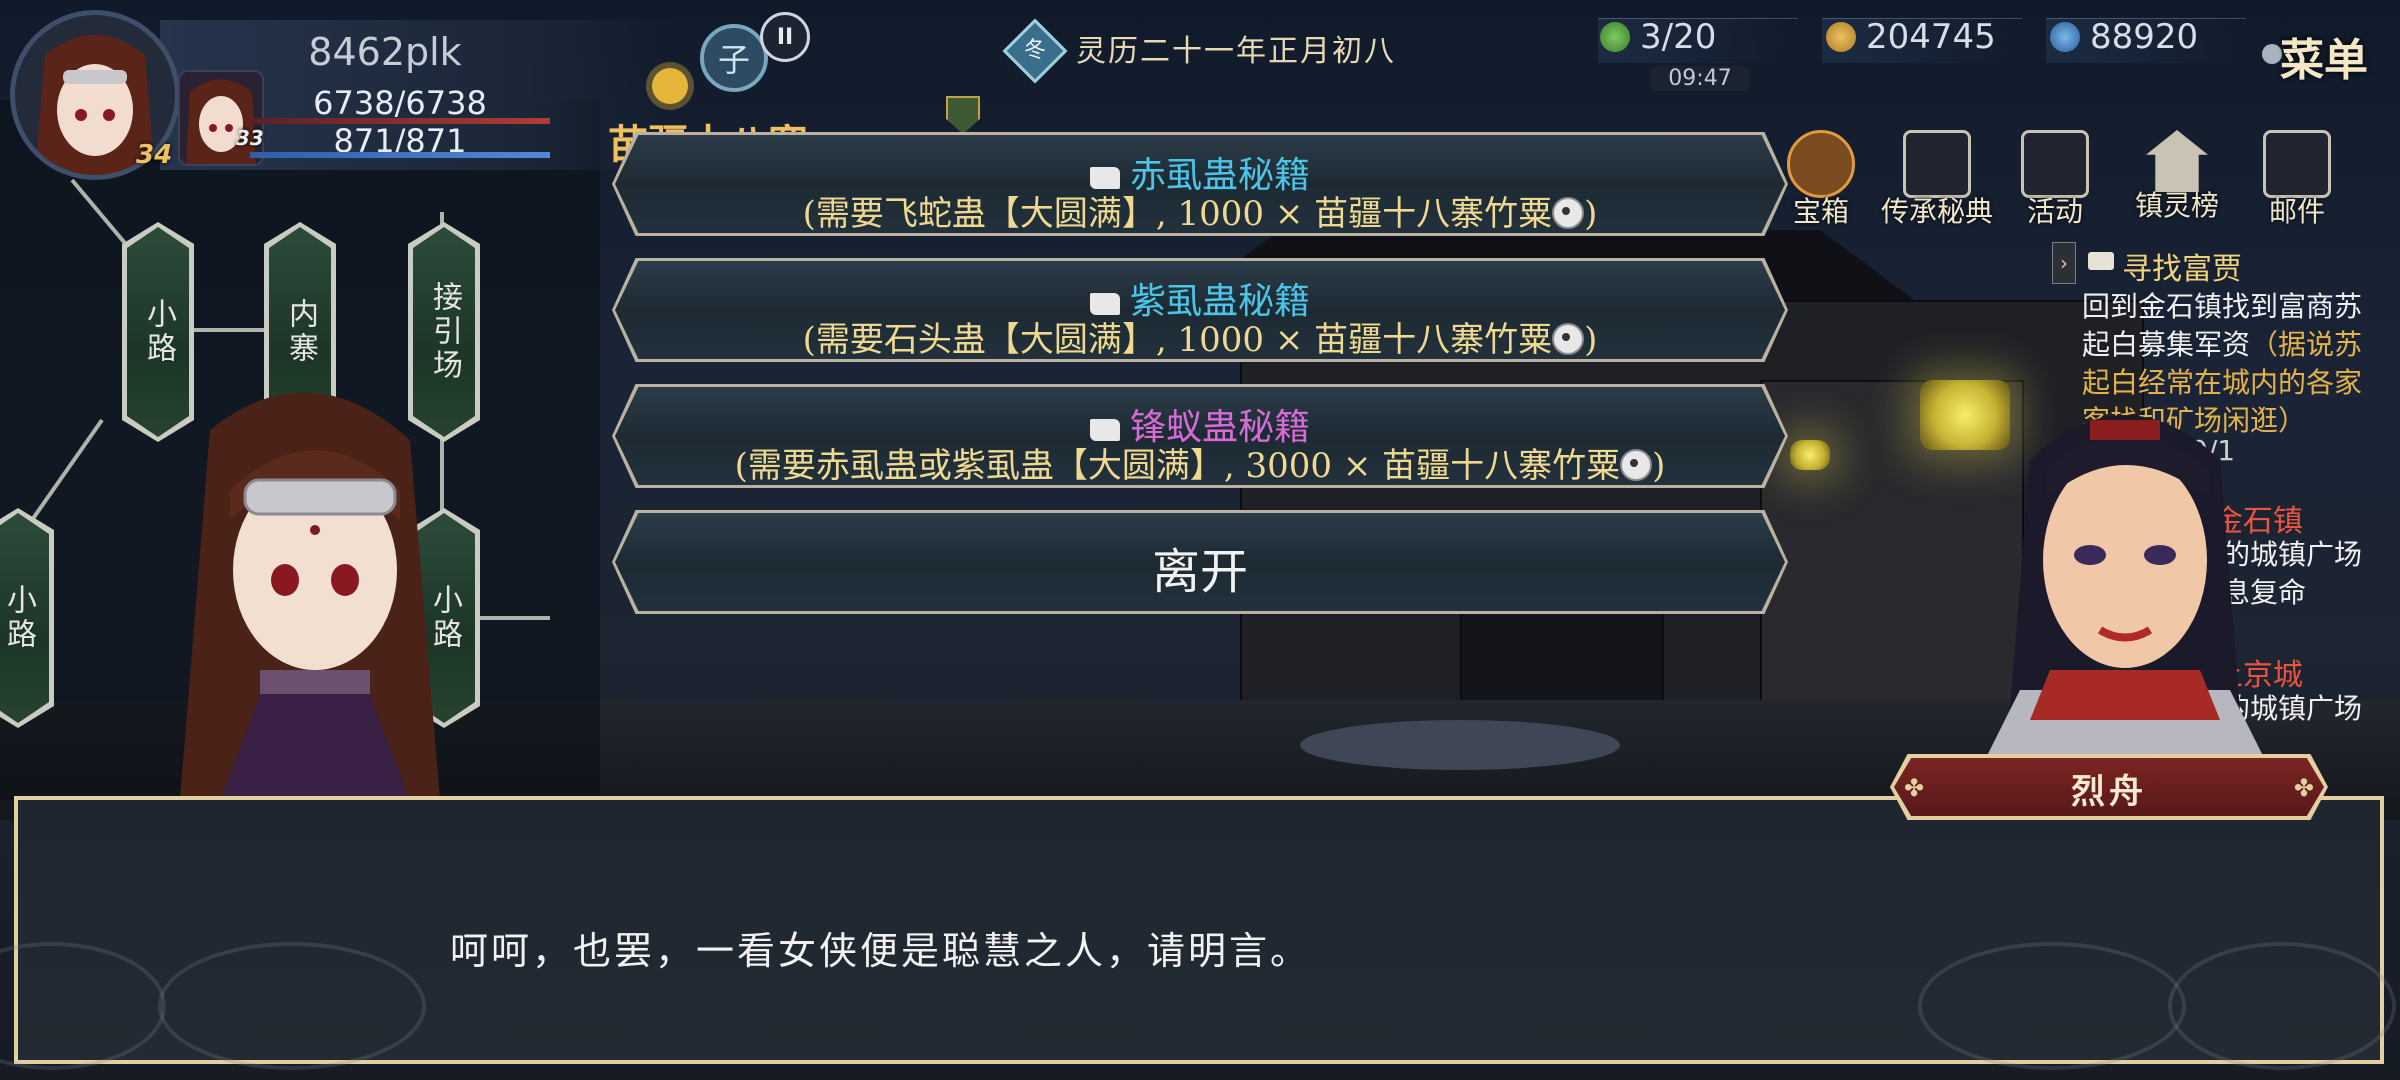 This screenshot has width=2400, height=1080. I want to click on menu-decor-icon, so click(2272, 54).